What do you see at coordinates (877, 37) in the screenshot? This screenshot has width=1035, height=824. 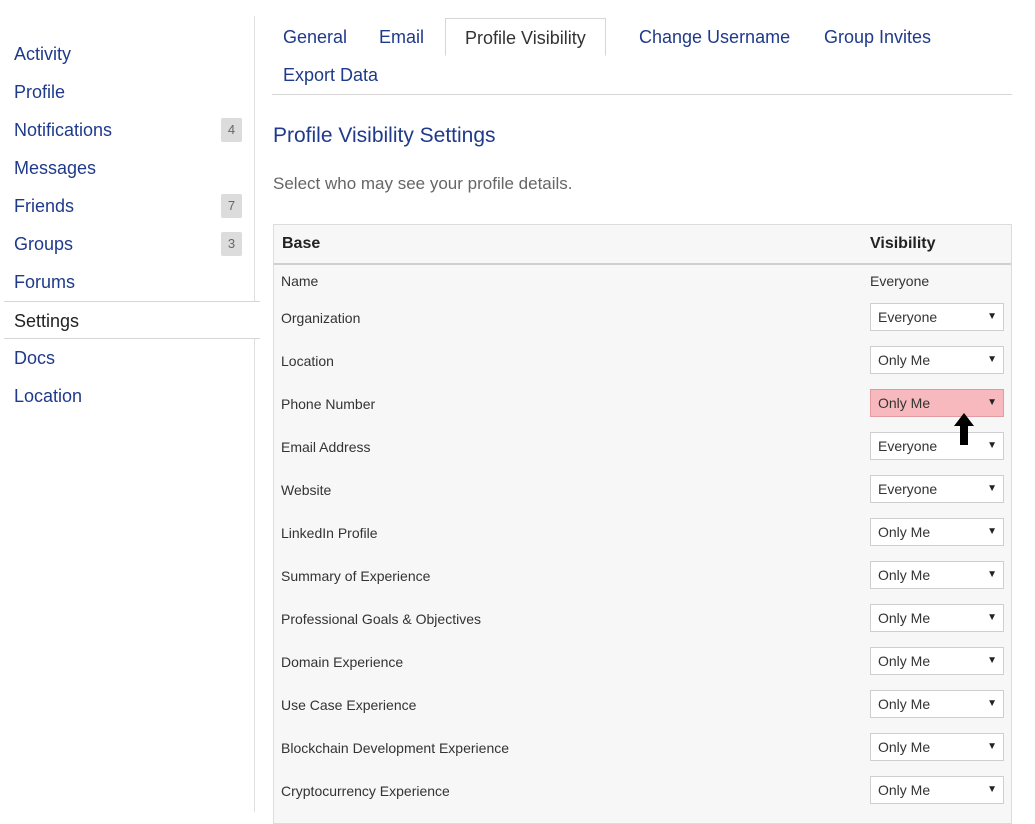 I see `tab-group-invites: Group Invites` at bounding box center [877, 37].